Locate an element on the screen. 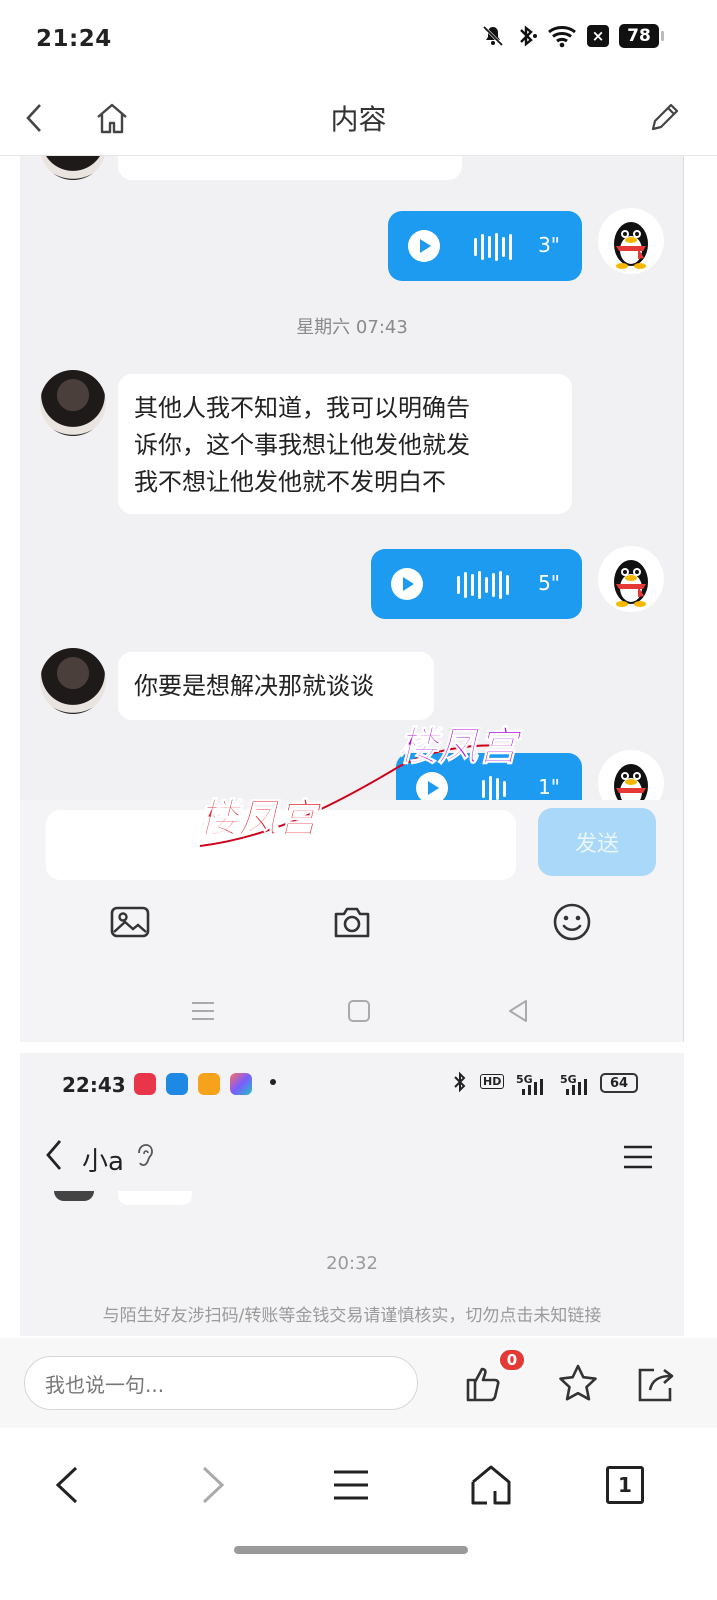 The width and height of the screenshot is (717, 1600). send-button: 发送 is located at coordinates (597, 842).